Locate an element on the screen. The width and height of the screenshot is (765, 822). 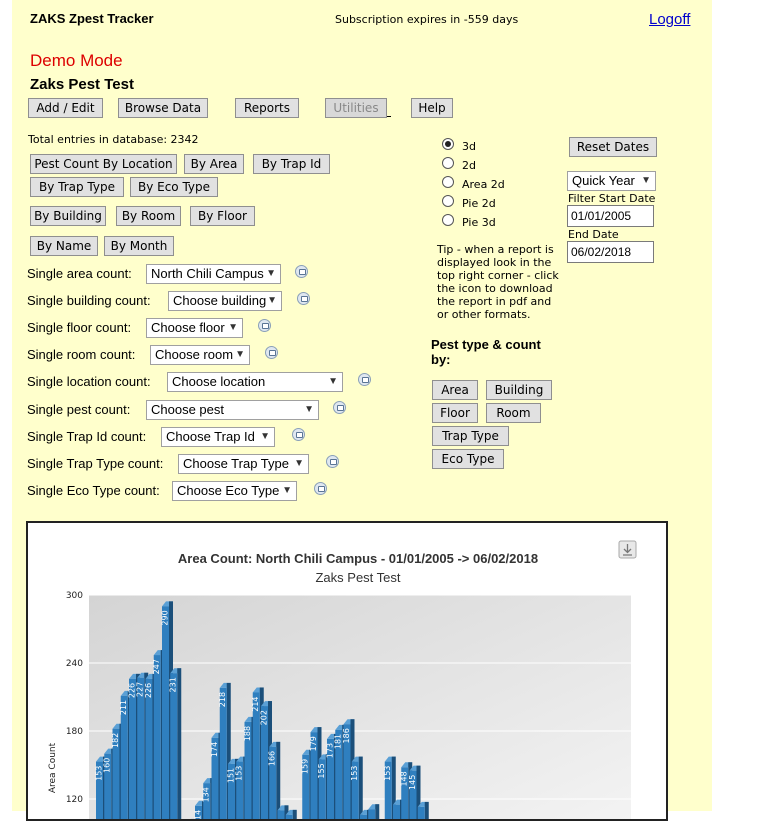
bar-value-label: 211 is located at coordinates (123, 707).